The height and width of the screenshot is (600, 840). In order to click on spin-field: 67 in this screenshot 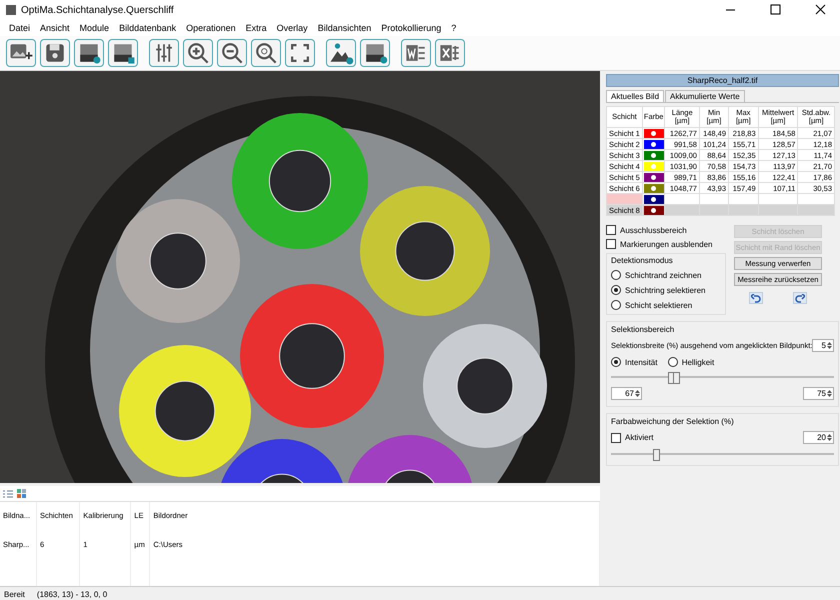, I will do `click(626, 393)`.